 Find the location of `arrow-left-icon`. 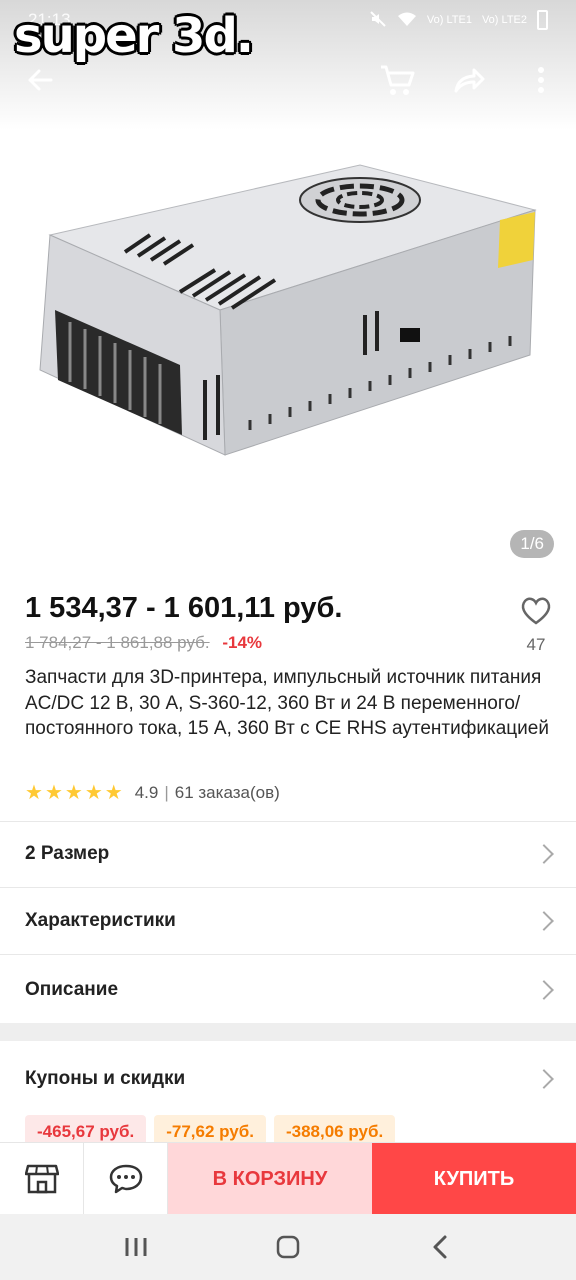

arrow-left-icon is located at coordinates (40, 80).